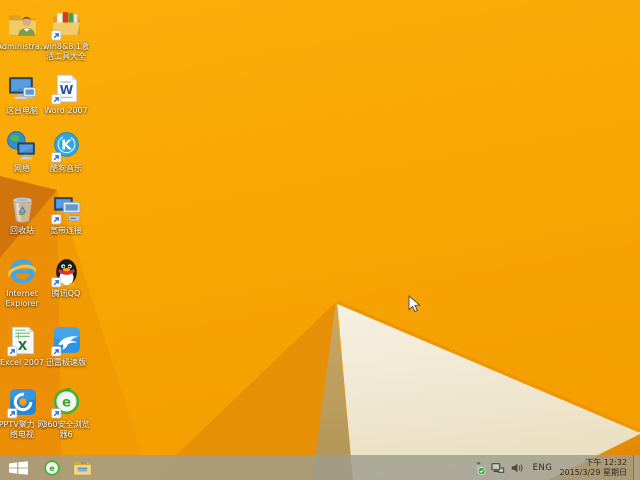 The width and height of the screenshot is (640, 480). I want to click on desktop-icon-label: 宽带连接, so click(66, 230).